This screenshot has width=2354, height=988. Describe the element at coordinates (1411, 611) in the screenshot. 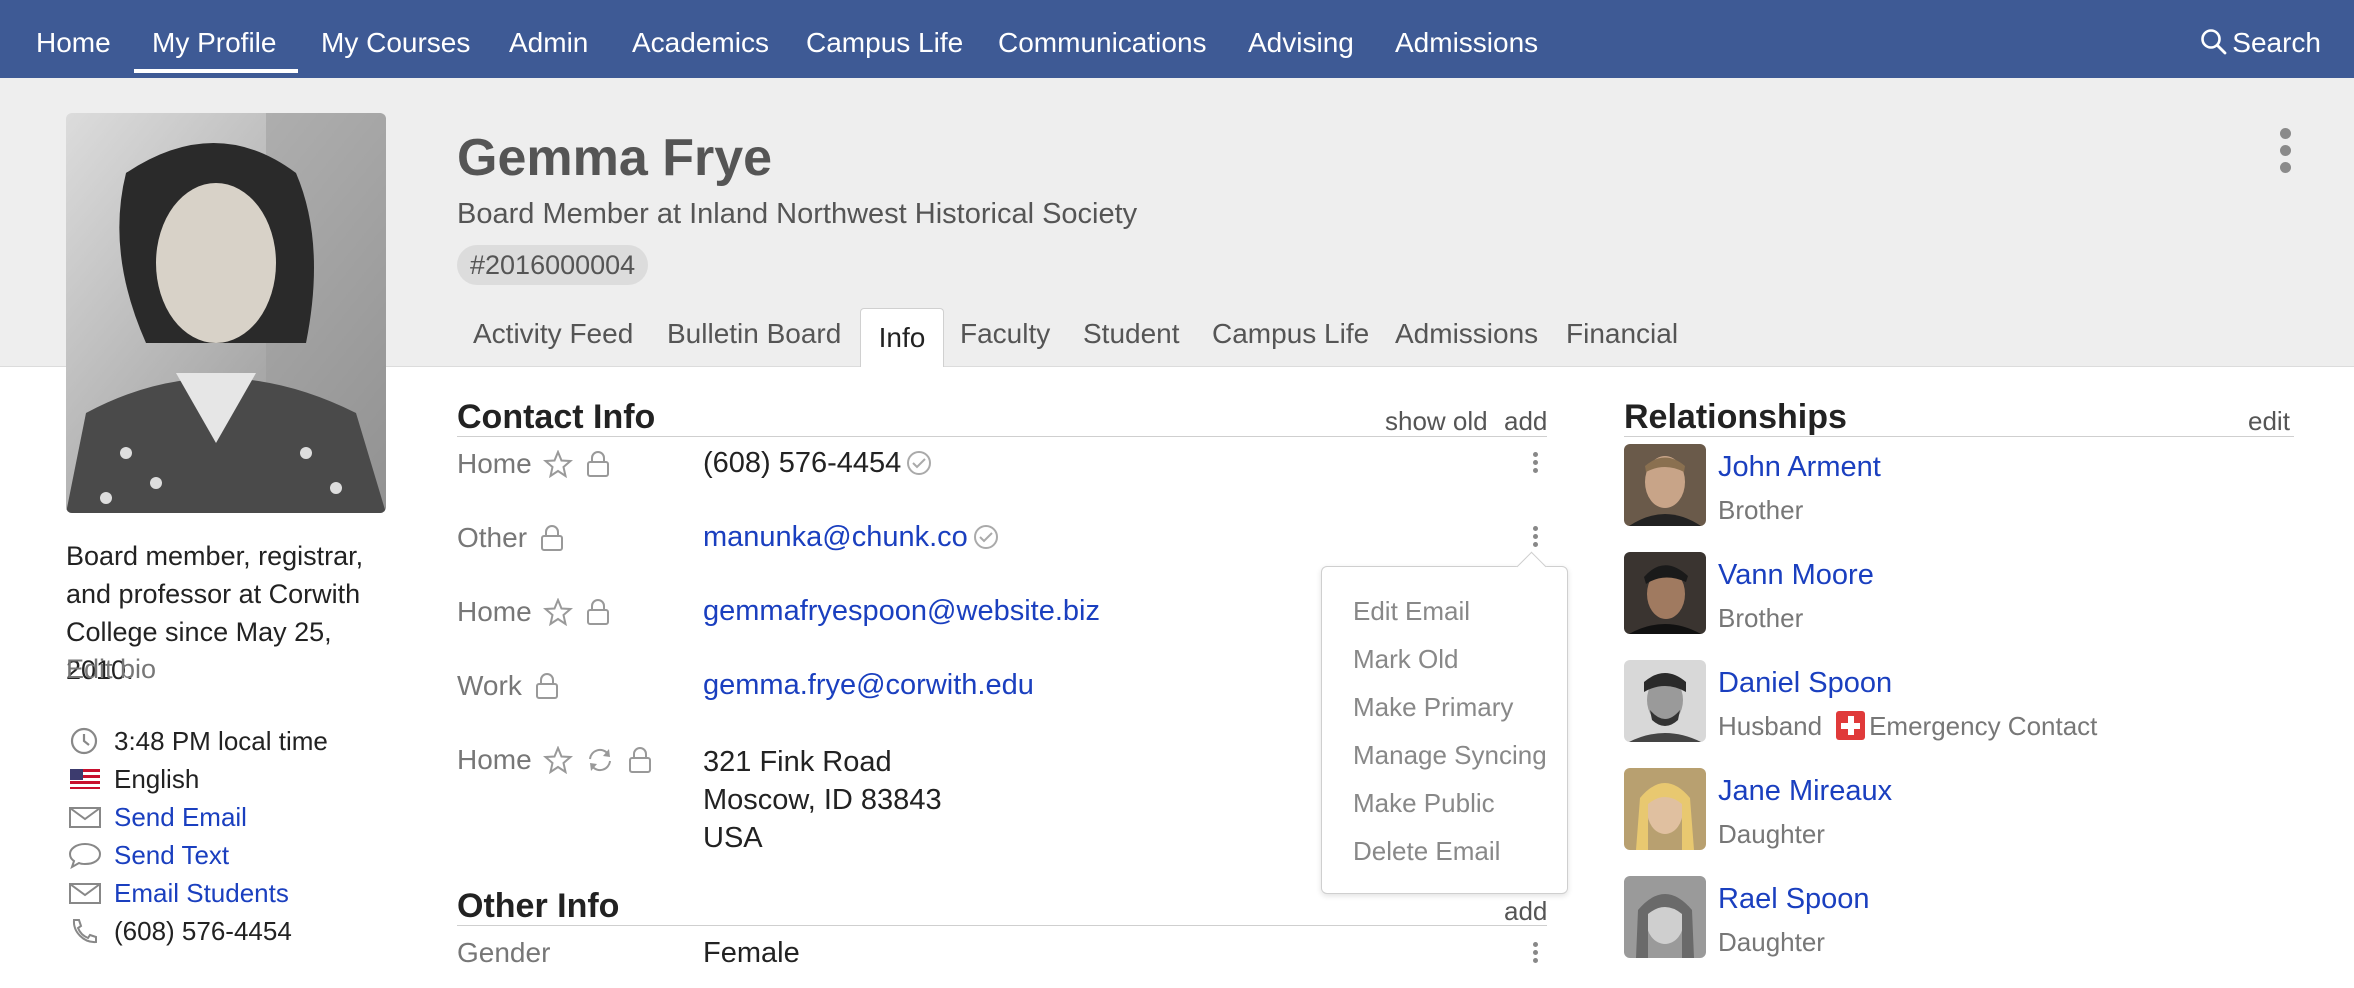

I see `menu-edit-email: Edit Email` at that location.